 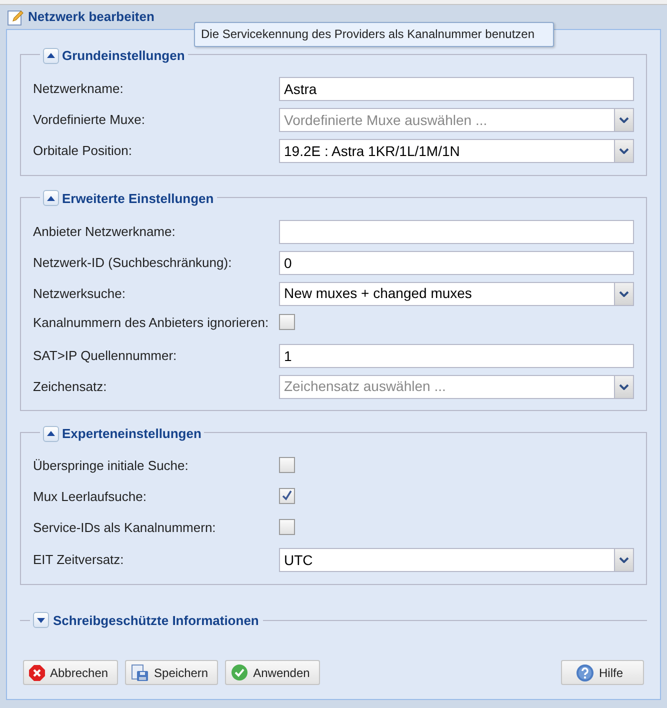 I want to click on caret-down-icon, so click(x=41, y=620).